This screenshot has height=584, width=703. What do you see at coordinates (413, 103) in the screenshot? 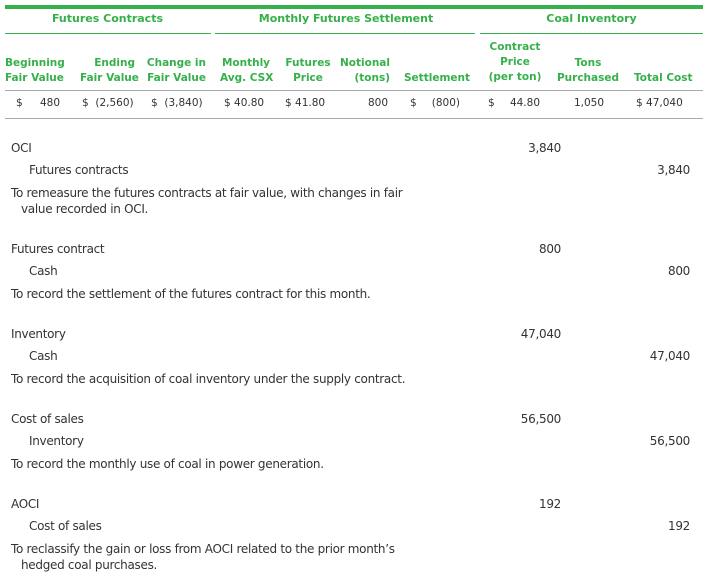
I see `cell-settlement-currency: $` at bounding box center [413, 103].